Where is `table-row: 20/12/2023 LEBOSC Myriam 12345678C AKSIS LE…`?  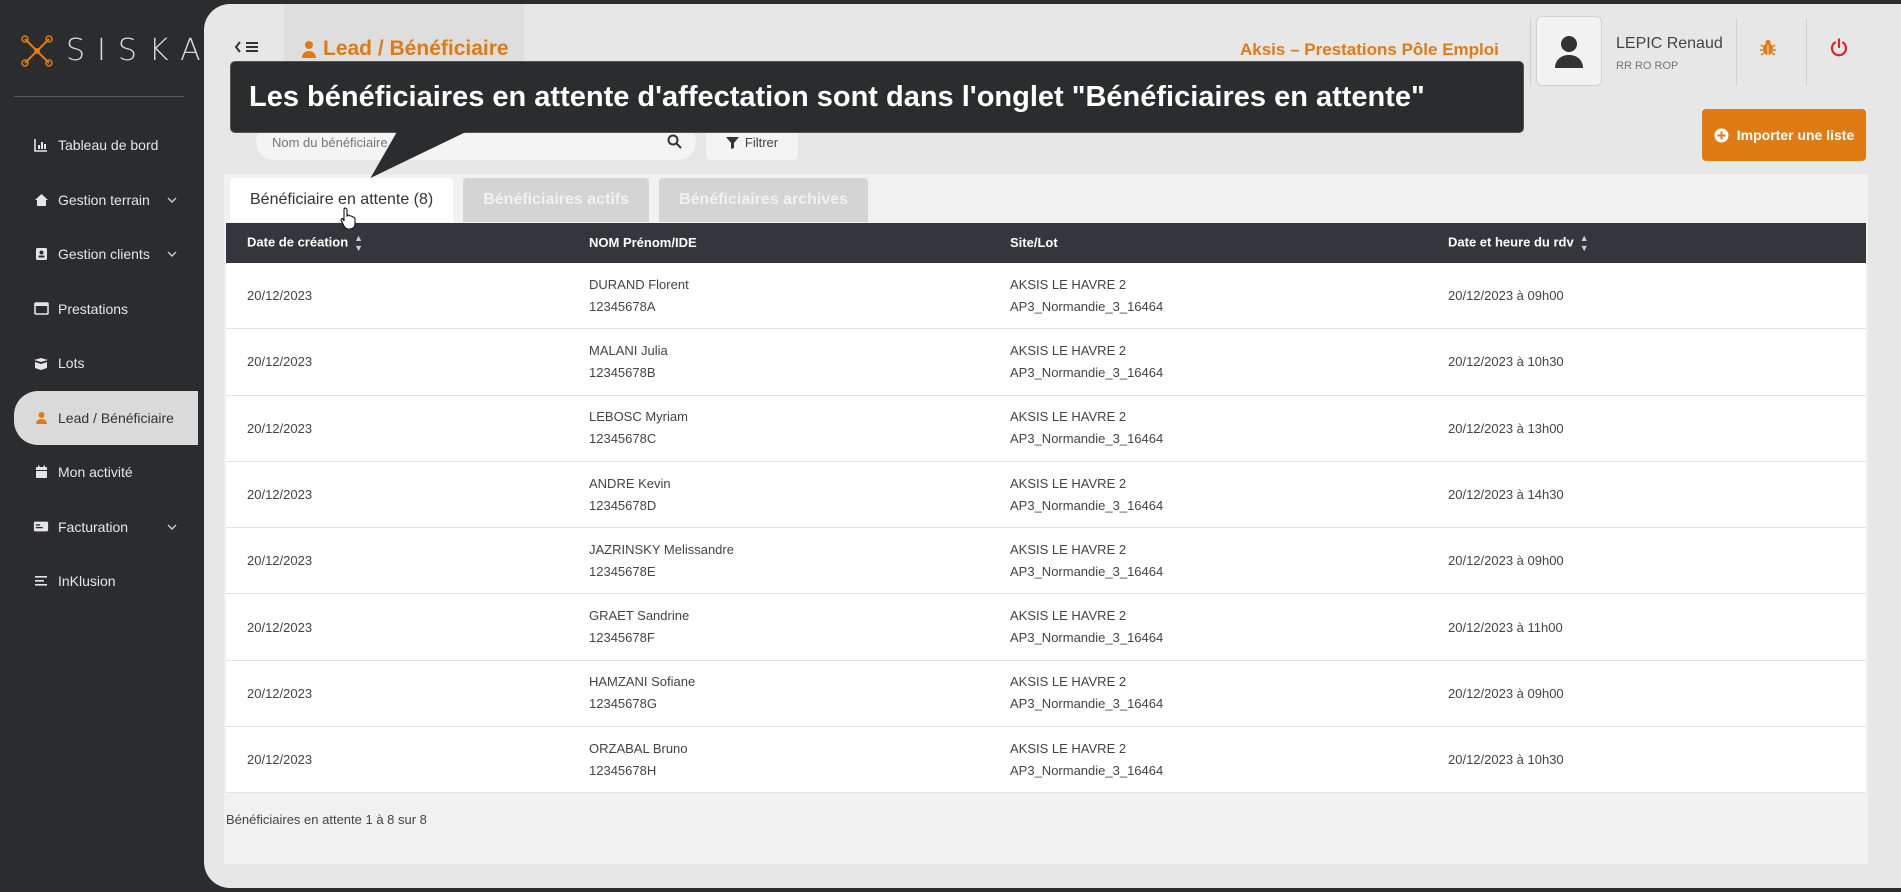
table-row: 20/12/2023 LEBOSC Myriam 12345678C AKSIS LE… is located at coordinates (1046, 429).